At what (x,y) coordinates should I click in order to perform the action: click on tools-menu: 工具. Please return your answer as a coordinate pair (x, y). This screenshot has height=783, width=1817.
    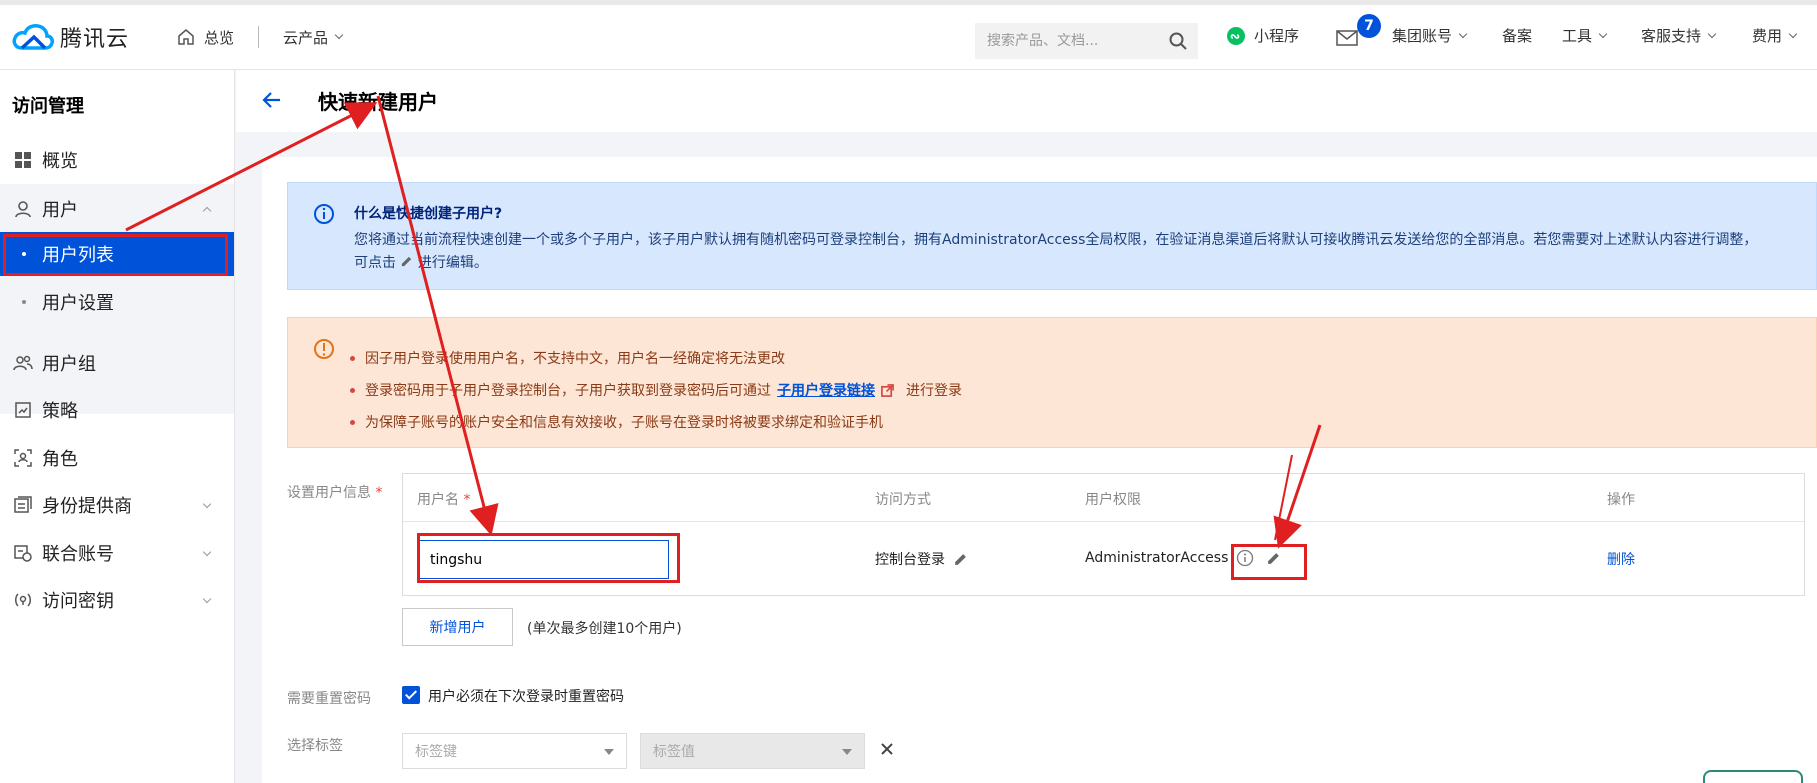
    Looking at the image, I should click on (1585, 35).